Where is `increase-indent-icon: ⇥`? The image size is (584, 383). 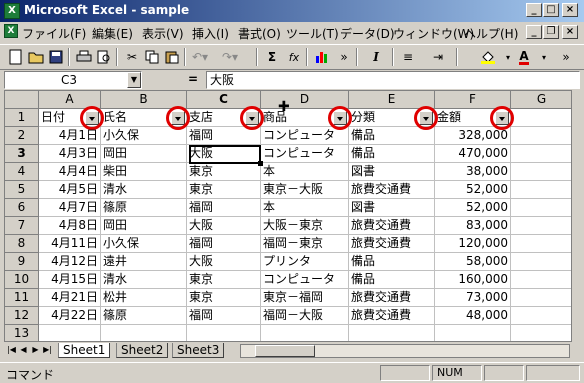
increase-indent-icon: ⇥ is located at coordinates (438, 57).